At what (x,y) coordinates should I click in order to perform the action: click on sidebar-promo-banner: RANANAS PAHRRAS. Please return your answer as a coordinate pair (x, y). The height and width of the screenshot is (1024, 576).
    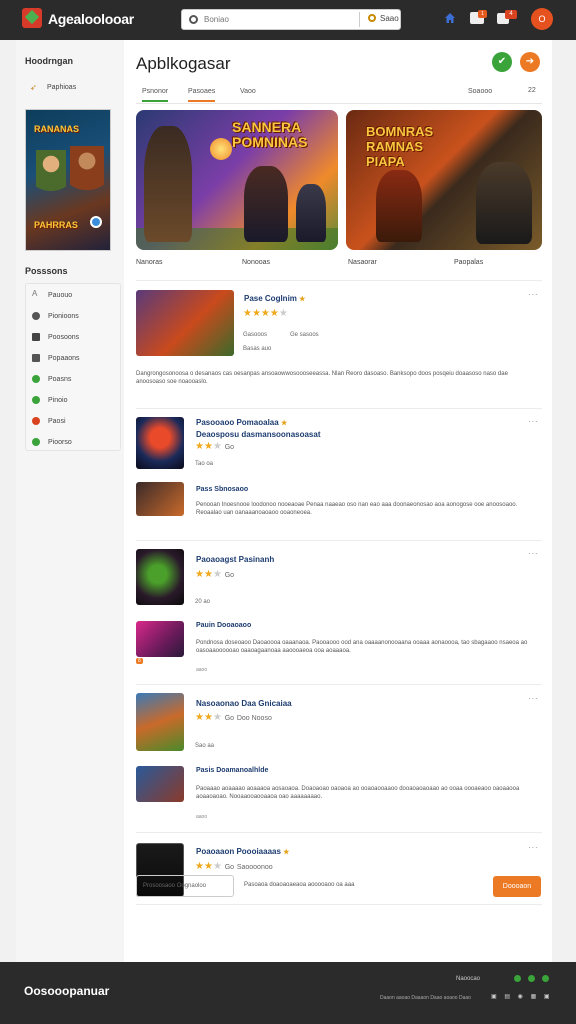
    Looking at the image, I should click on (68, 180).